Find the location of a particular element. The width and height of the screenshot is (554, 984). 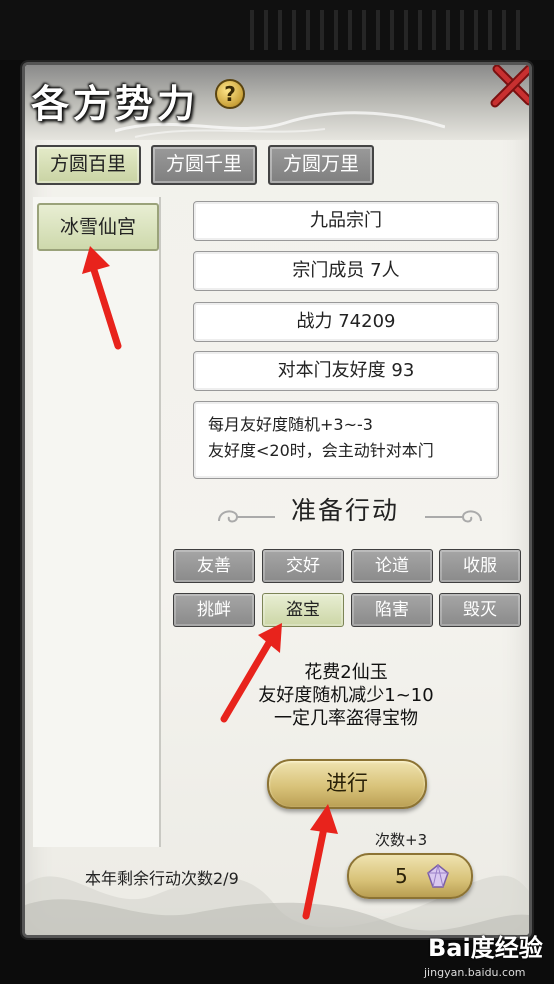

sect-description: 每月友好度随机+3~-3 友好度<20时，会主动针对本门 is located at coordinates (346, 440).